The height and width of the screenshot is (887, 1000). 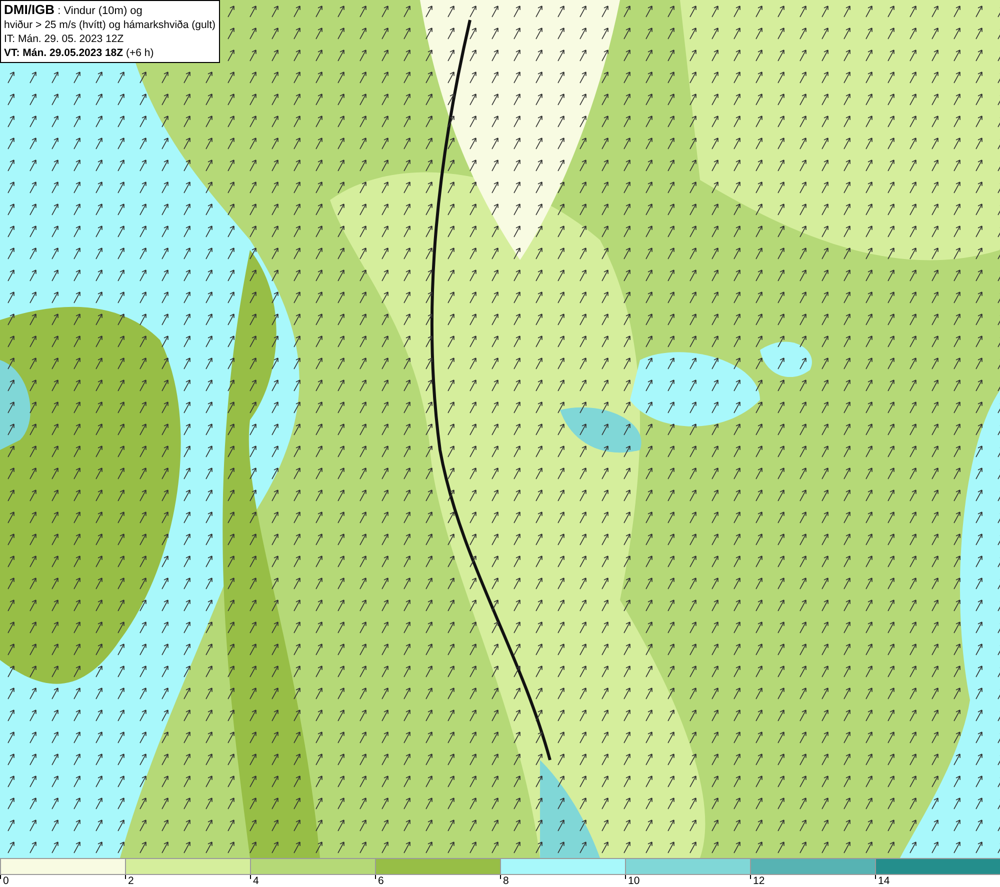 I want to click on caption-line: VT: Mán. 29.05.2023 18Z (+6 h), so click(x=79, y=53).